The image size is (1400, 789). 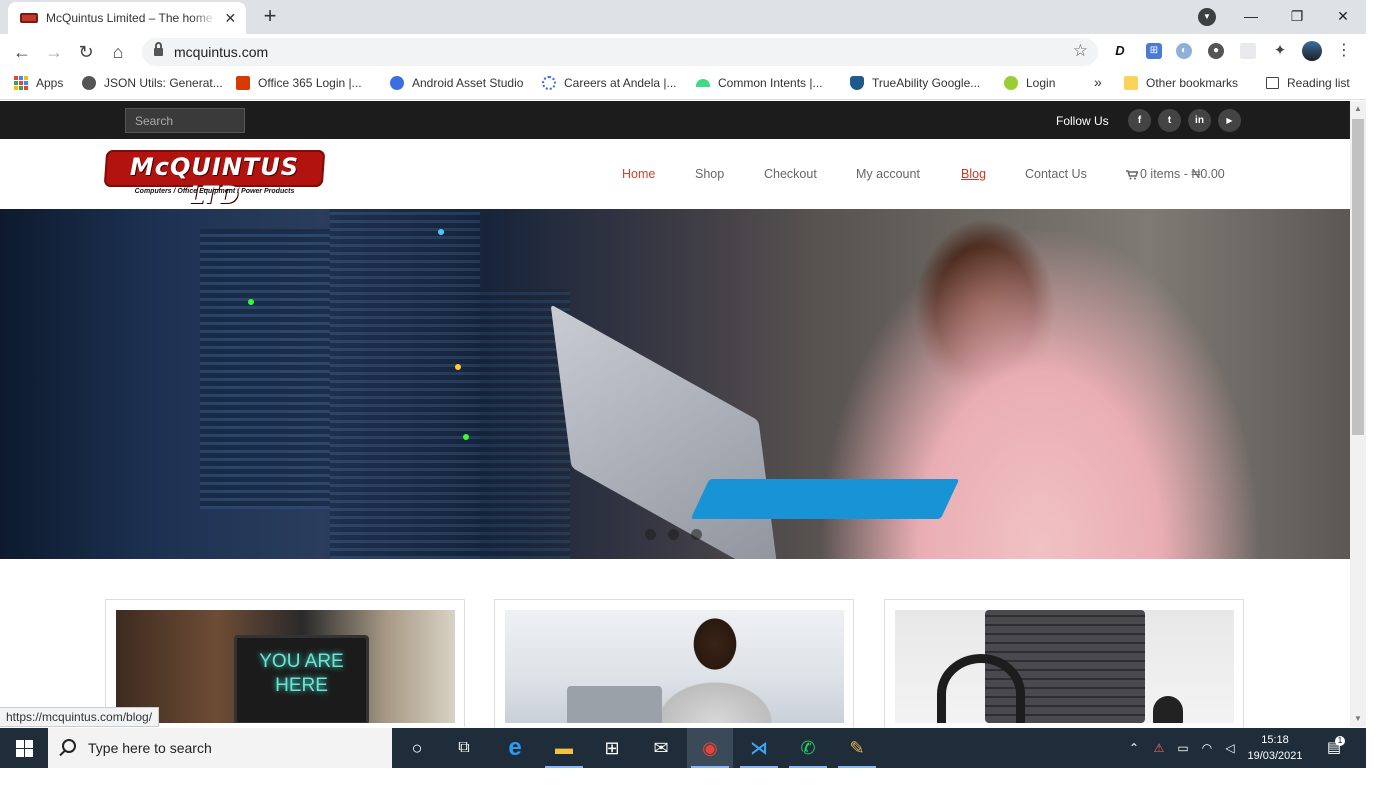 I want to click on battery-icon: ▭, so click(x=1183, y=748).